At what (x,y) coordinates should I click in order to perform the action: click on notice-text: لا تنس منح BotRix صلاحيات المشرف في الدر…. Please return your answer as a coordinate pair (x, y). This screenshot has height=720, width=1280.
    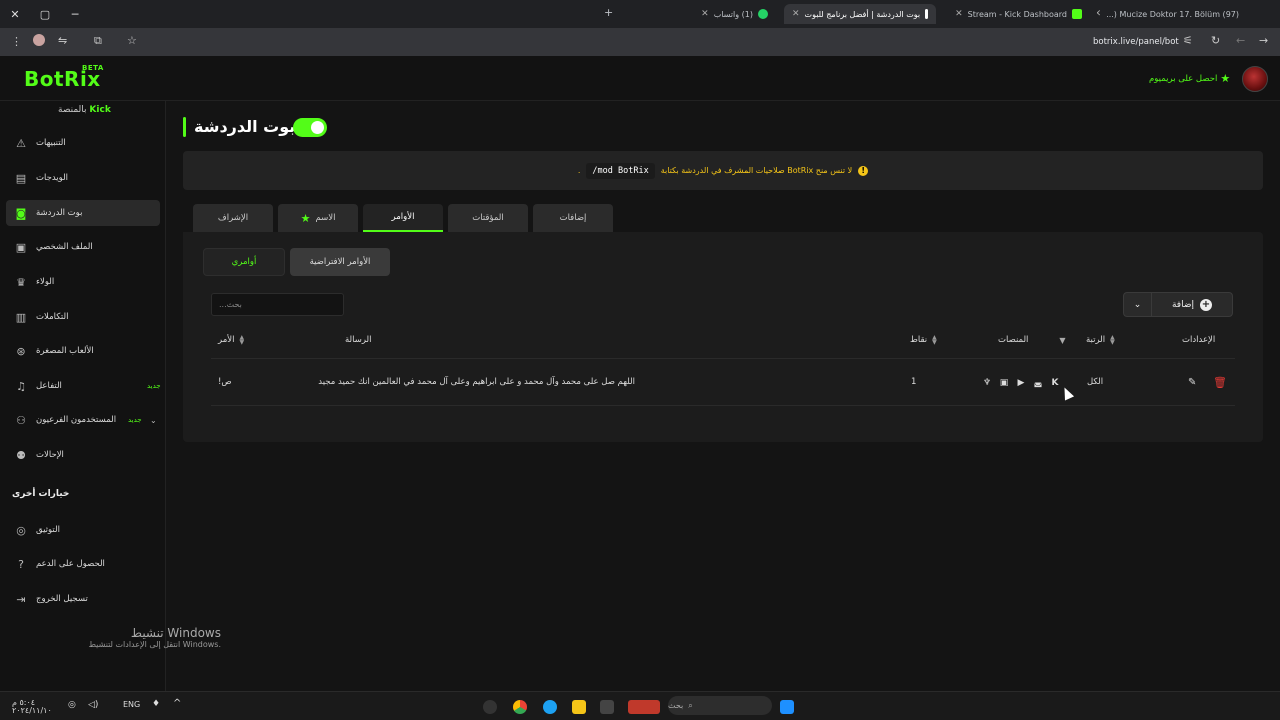
    Looking at the image, I should click on (756, 170).